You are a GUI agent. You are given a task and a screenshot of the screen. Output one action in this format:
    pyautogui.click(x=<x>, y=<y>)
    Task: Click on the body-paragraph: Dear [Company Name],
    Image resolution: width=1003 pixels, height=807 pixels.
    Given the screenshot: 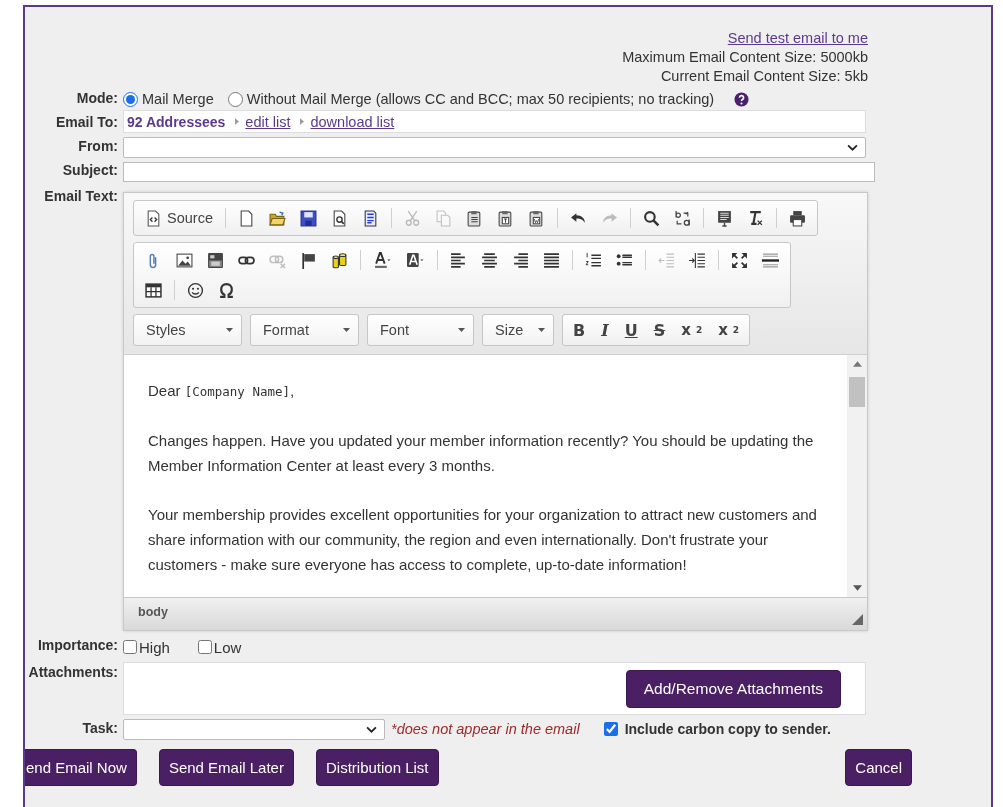 What is the action you would take?
    pyautogui.click(x=222, y=391)
    